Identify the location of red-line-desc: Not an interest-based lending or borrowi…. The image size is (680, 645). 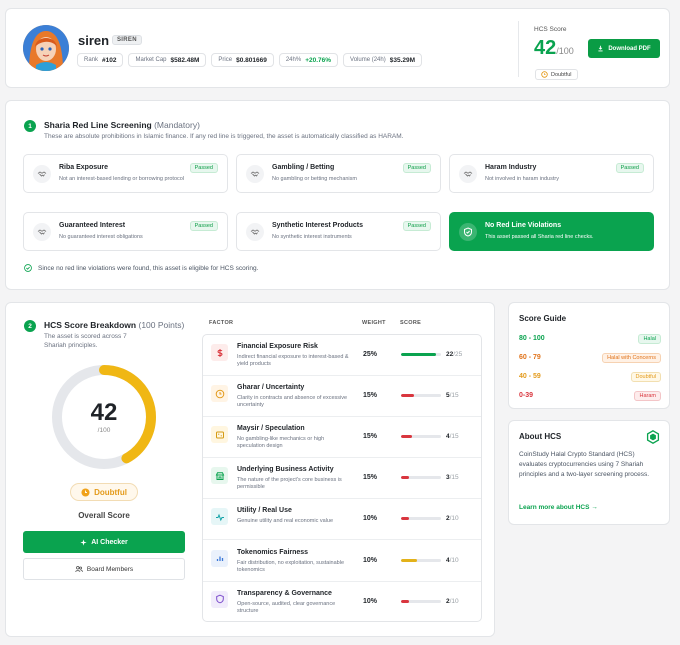
(122, 179).